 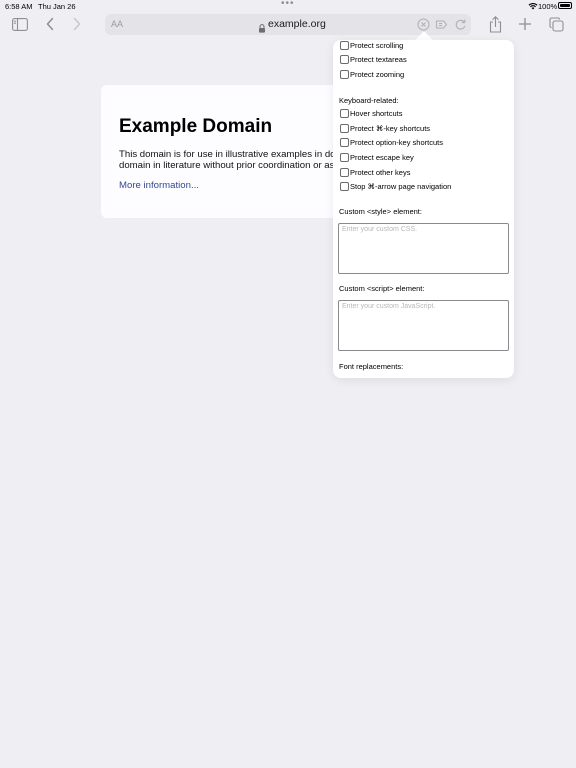 I want to click on forward-icon, so click(x=77, y=24).